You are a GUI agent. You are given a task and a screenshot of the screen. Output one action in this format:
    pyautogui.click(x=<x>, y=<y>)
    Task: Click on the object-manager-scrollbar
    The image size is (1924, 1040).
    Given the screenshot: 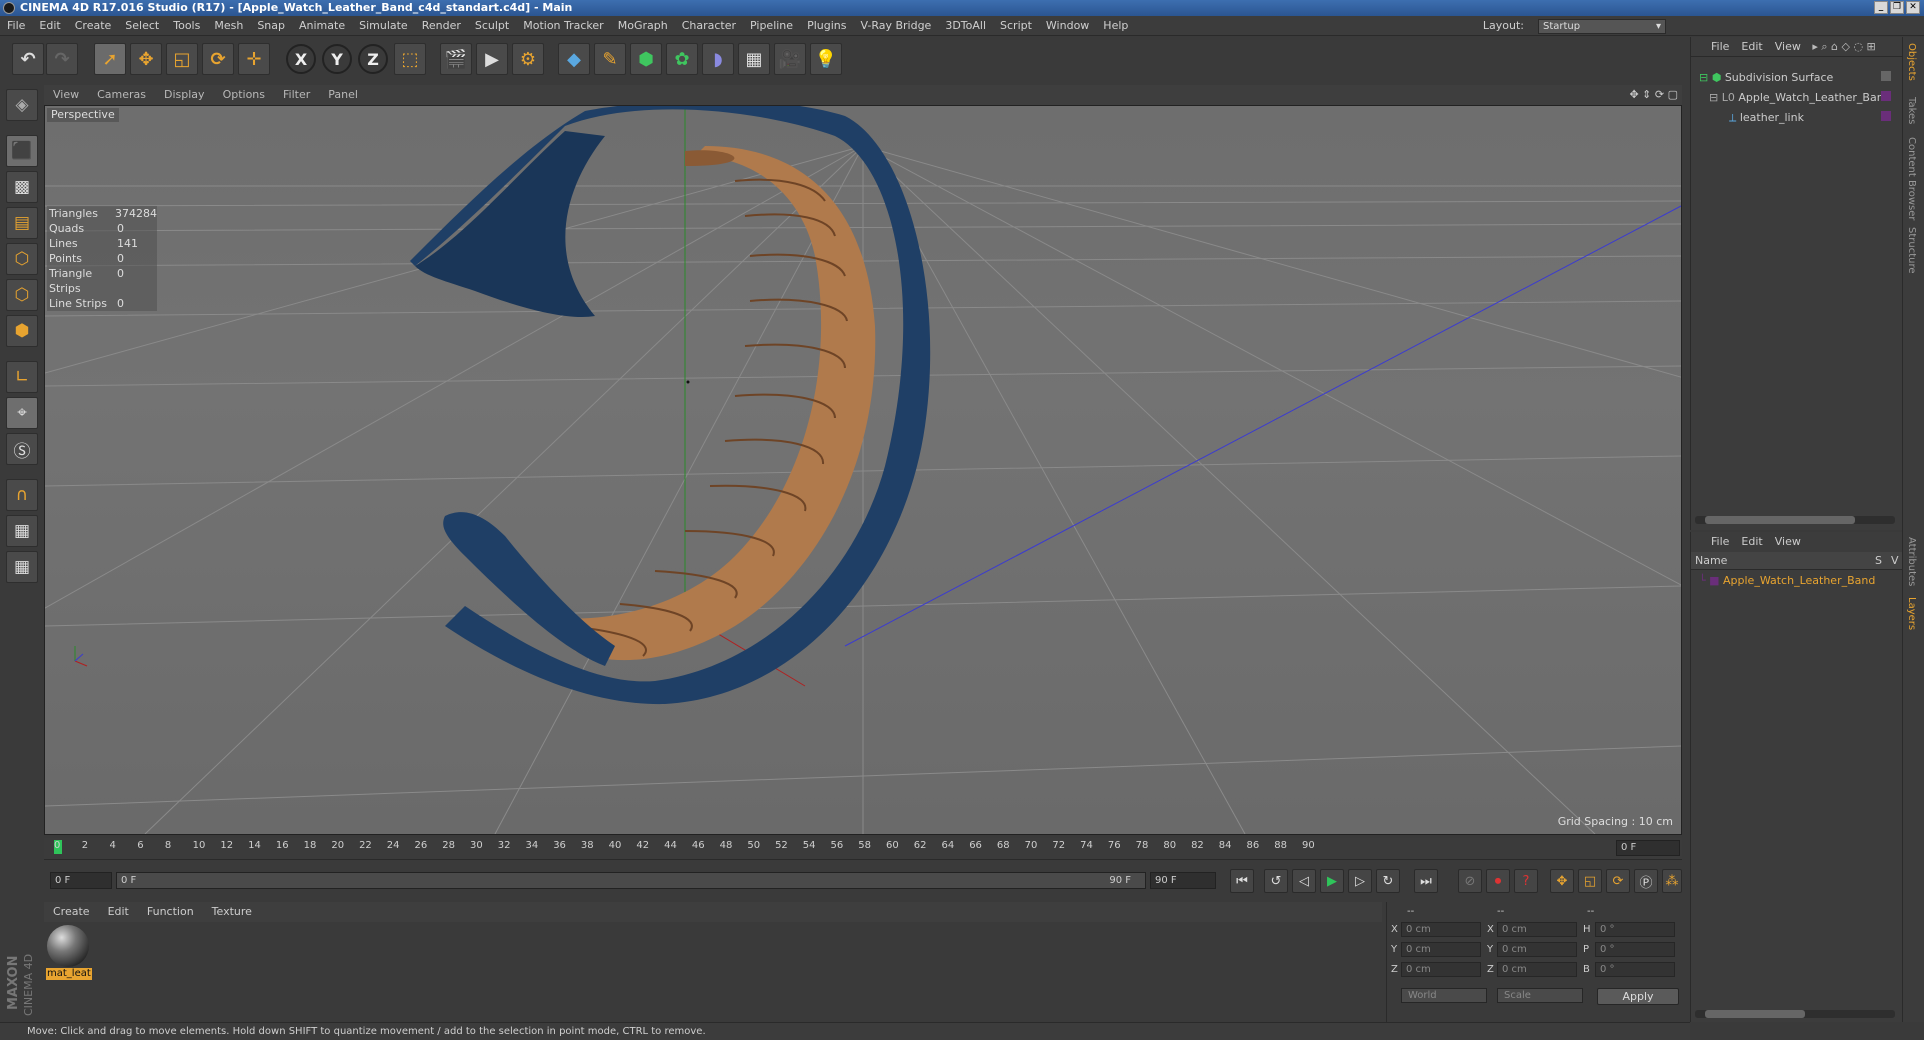 What is the action you would take?
    pyautogui.click(x=1795, y=520)
    